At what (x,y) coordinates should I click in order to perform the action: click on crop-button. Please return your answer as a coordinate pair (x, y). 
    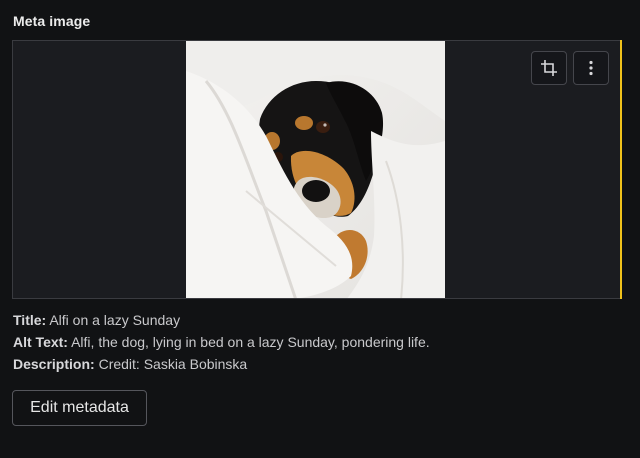
    Looking at the image, I should click on (549, 68).